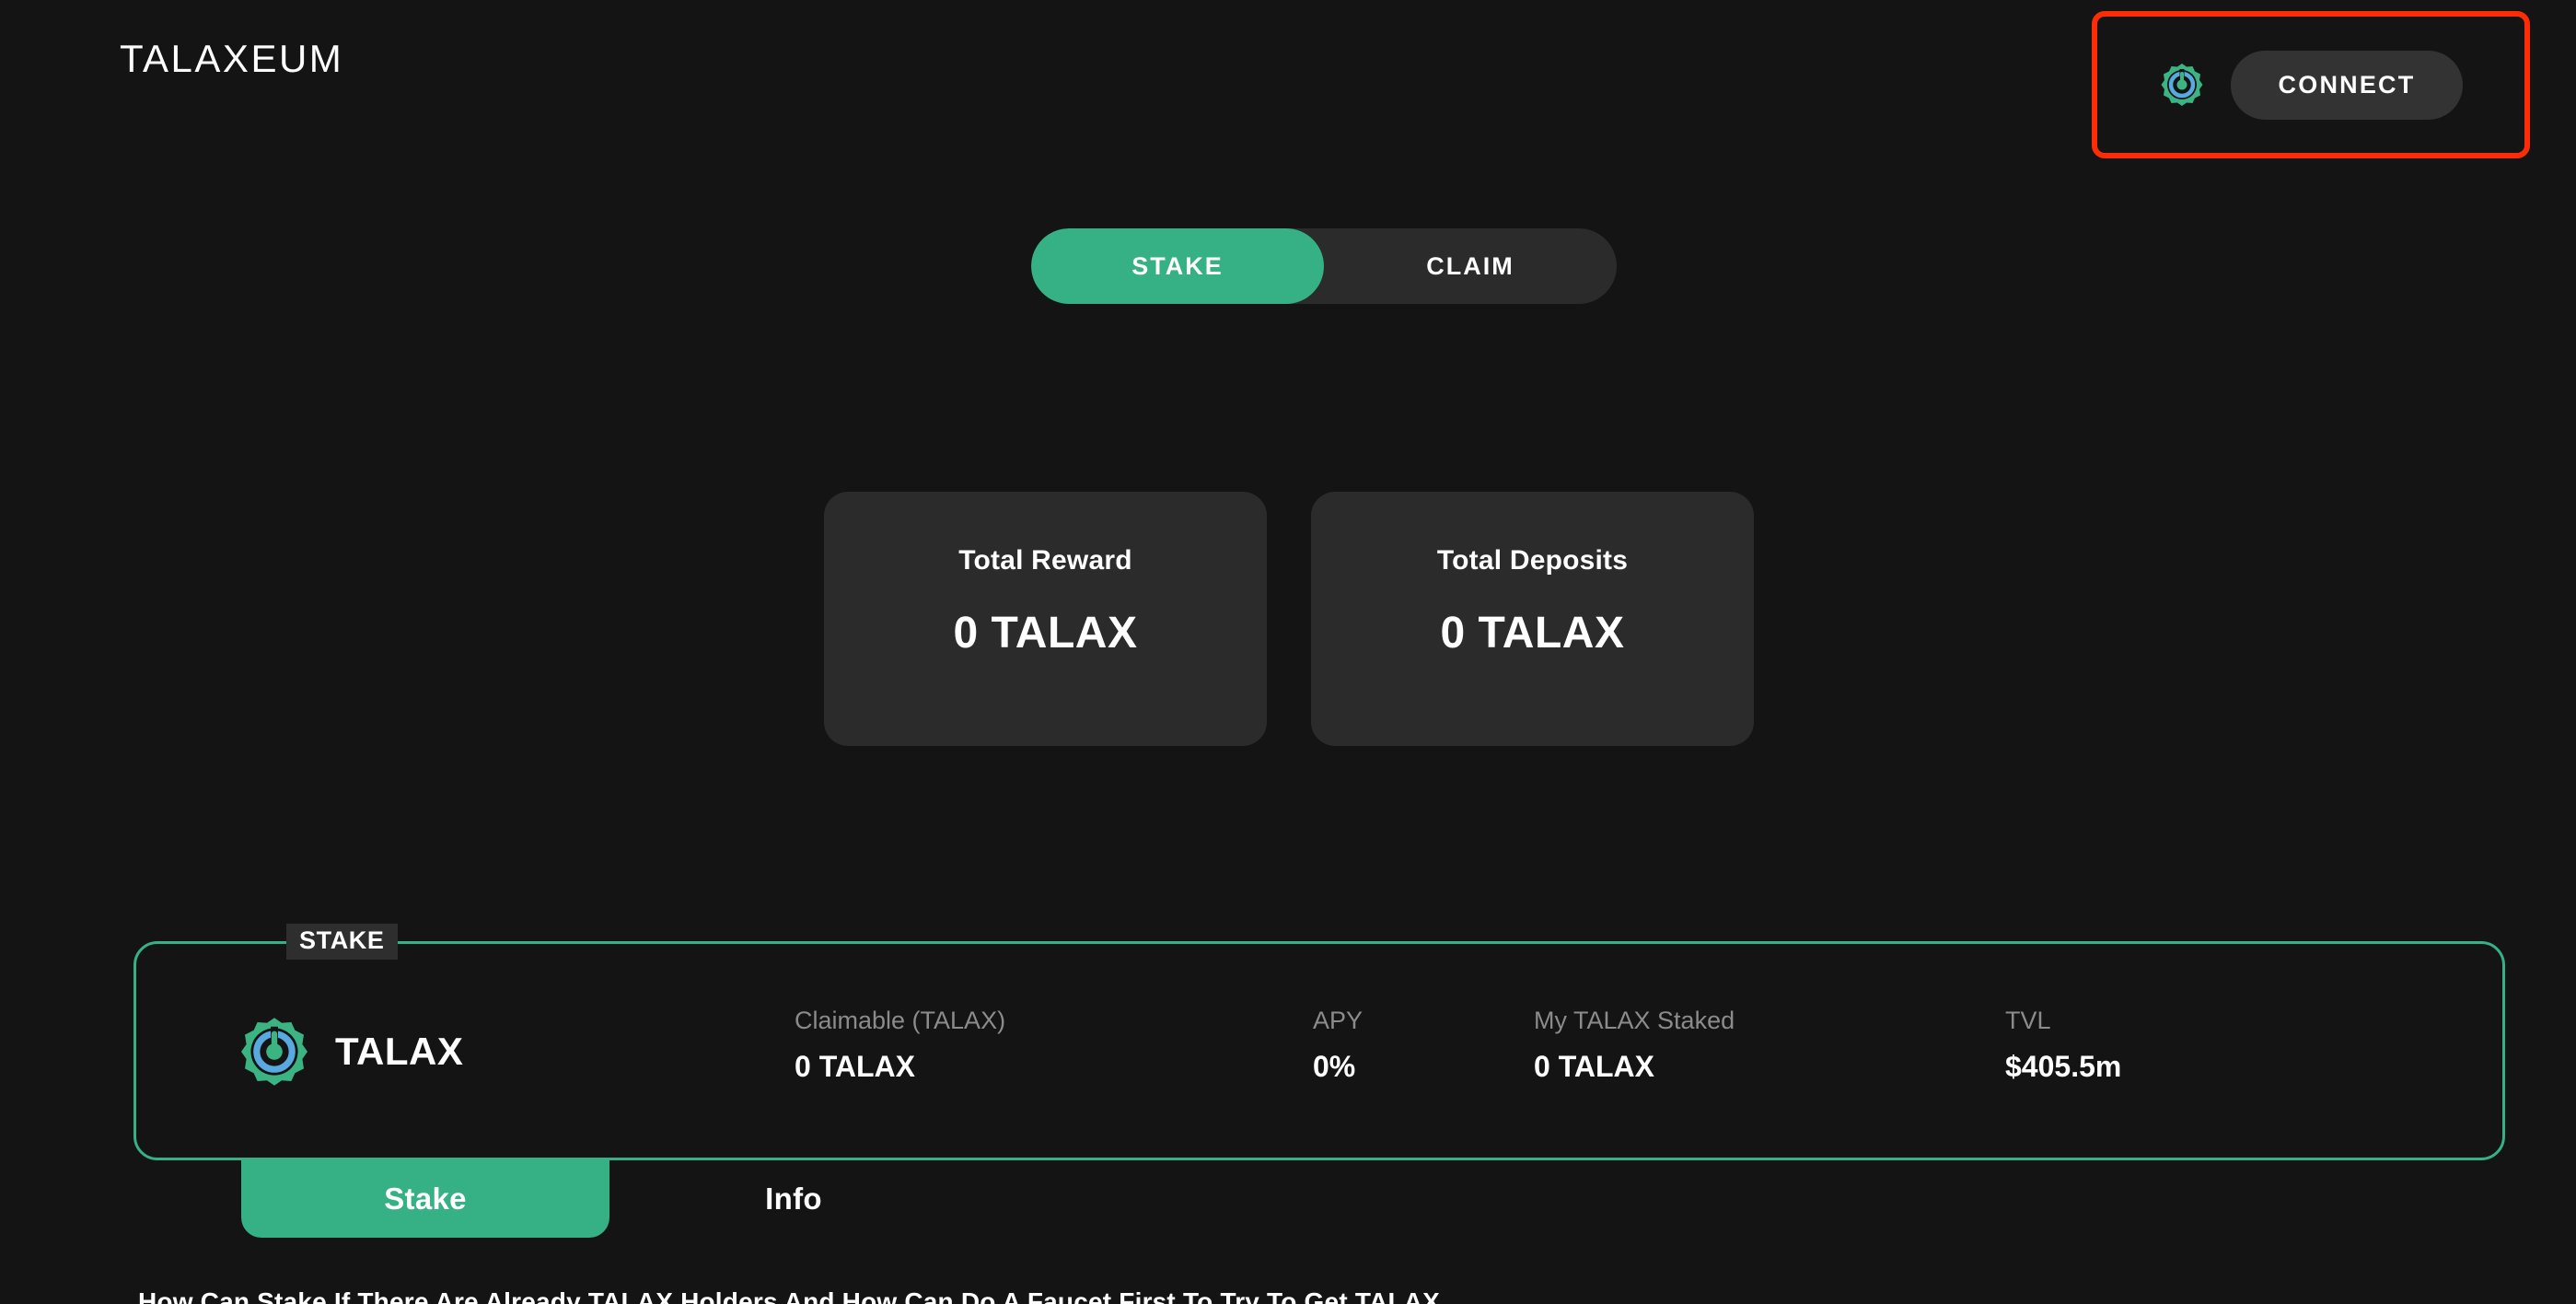  Describe the element at coordinates (1634, 1020) in the screenshot. I see `metric-label: My TALAX Staked` at that location.